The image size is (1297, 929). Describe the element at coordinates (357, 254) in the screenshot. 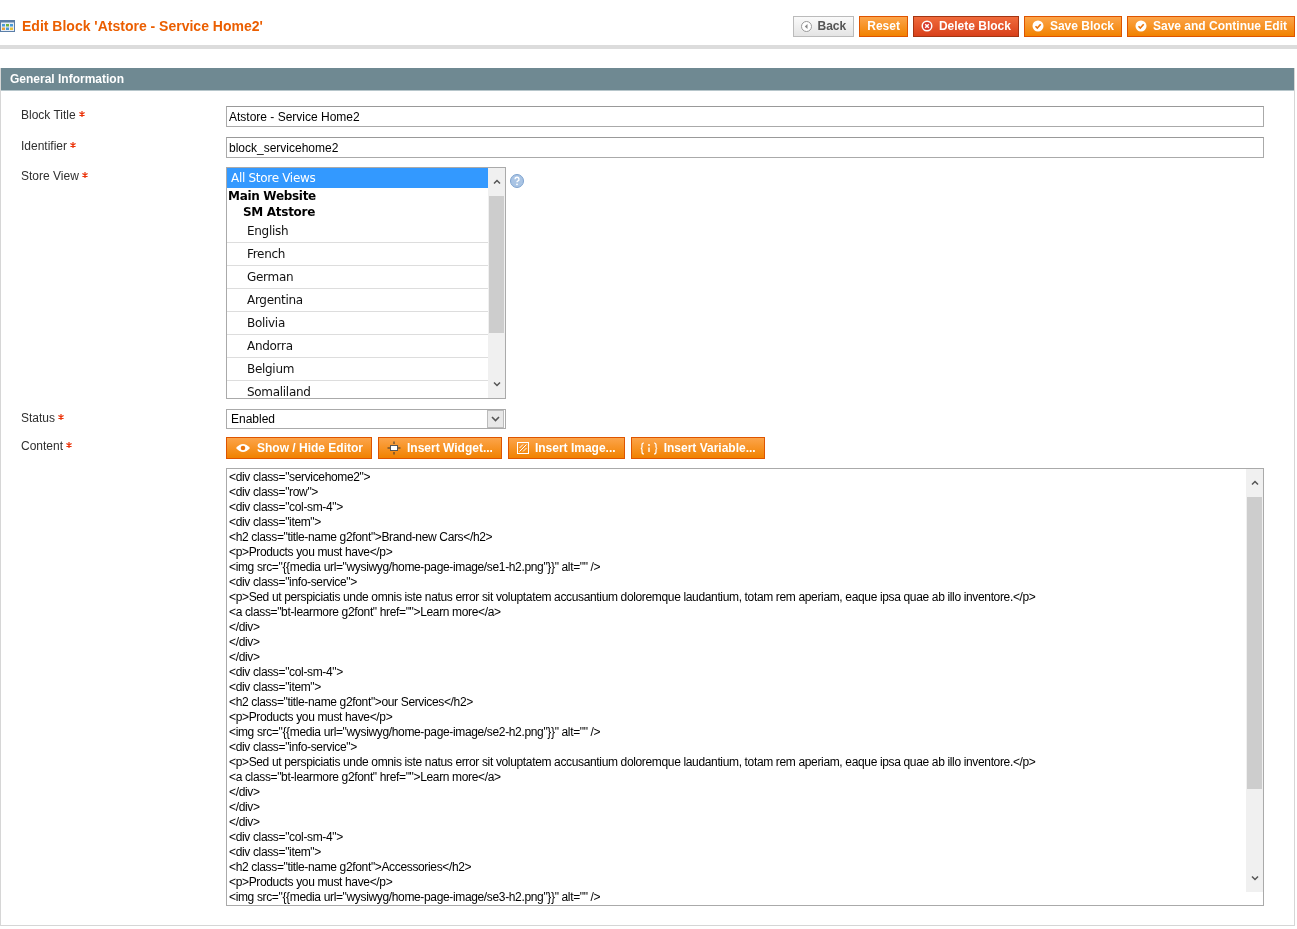

I see `list-option: French` at that location.